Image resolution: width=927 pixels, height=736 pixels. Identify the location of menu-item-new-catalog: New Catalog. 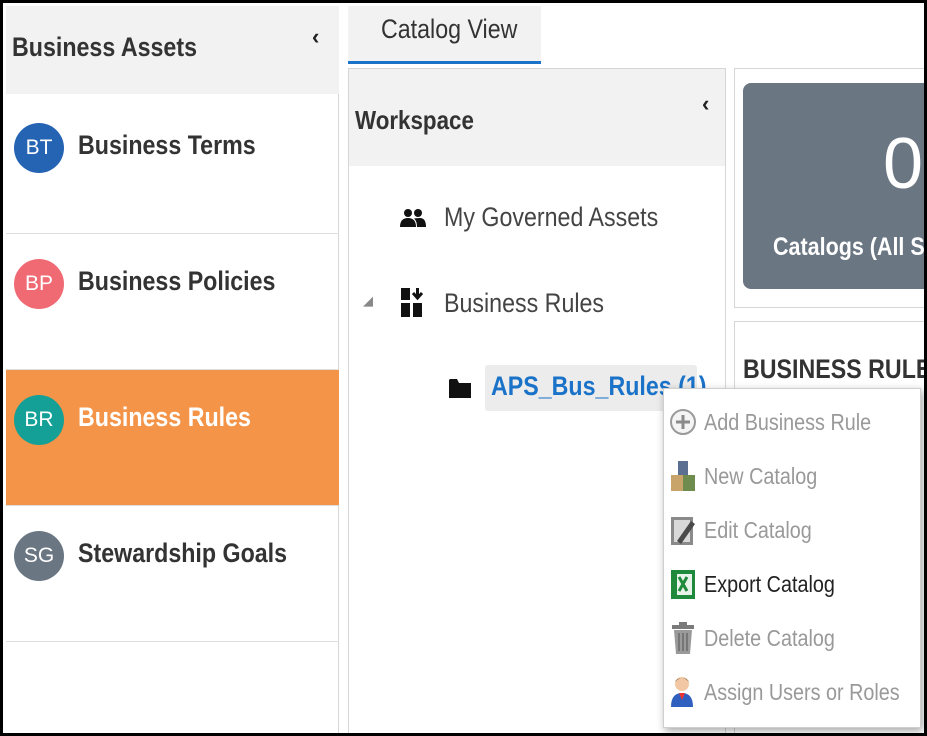
(792, 476).